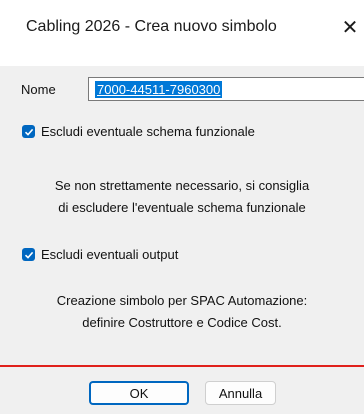 The image size is (364, 414). Describe the element at coordinates (226, 89) in the screenshot. I see `name-field: 7000-44511-7960300` at that location.